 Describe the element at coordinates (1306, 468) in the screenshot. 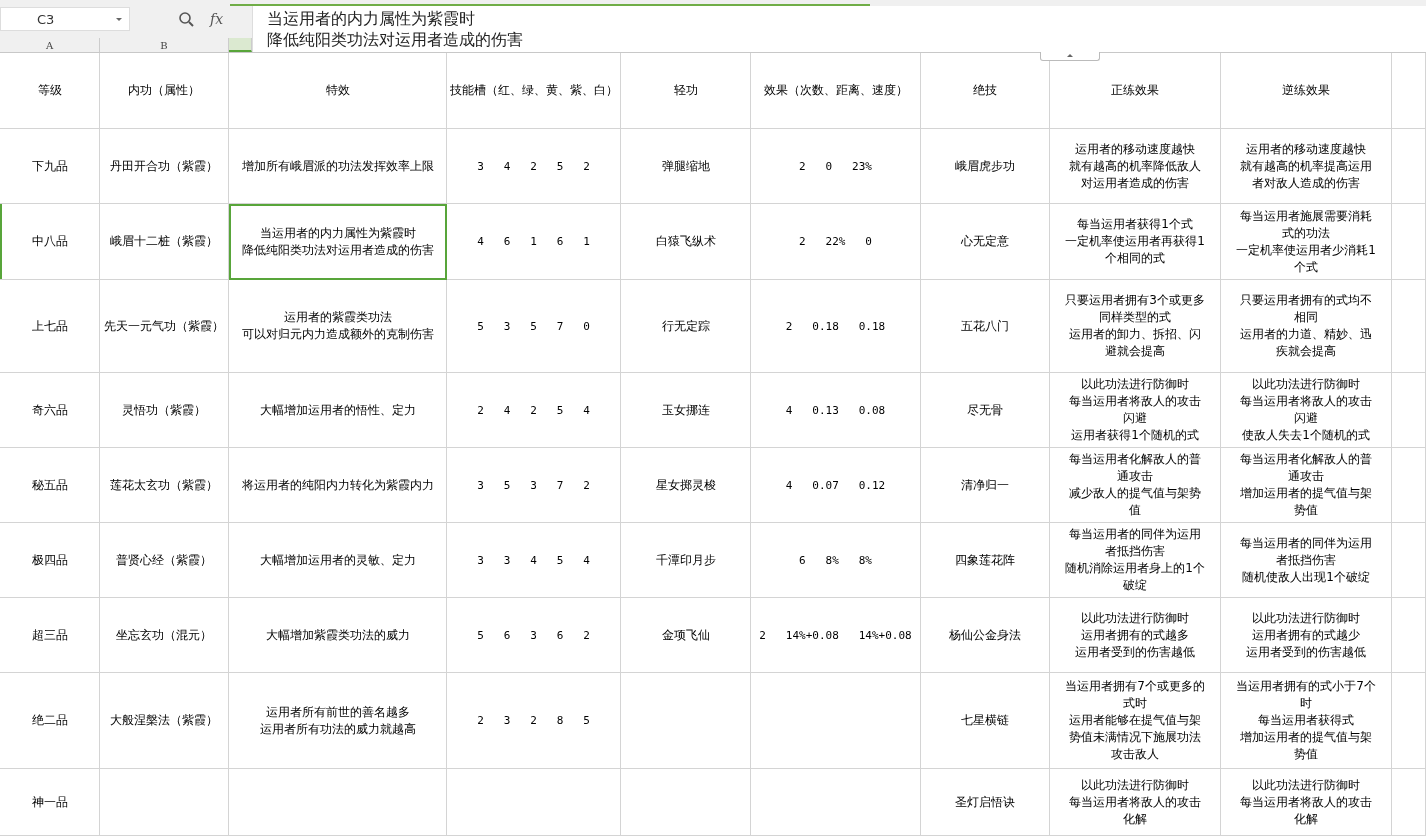

I see `cell-text: 每当运用者化解敌人的普通攻击` at that location.